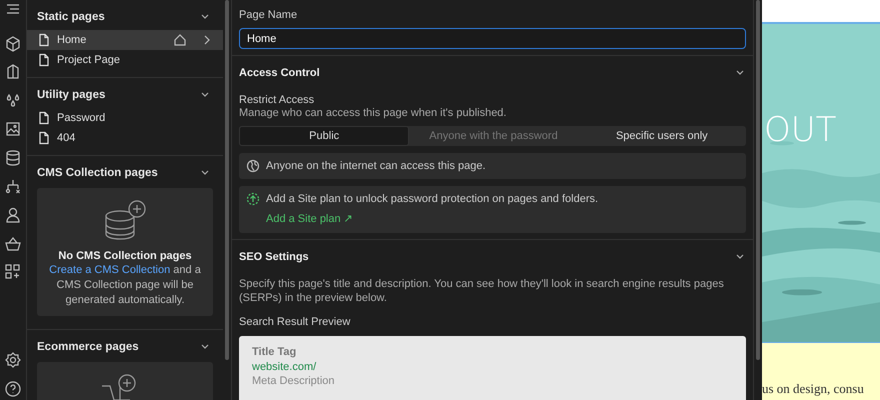  What do you see at coordinates (13, 243) in the screenshot?
I see `basket-icon` at bounding box center [13, 243].